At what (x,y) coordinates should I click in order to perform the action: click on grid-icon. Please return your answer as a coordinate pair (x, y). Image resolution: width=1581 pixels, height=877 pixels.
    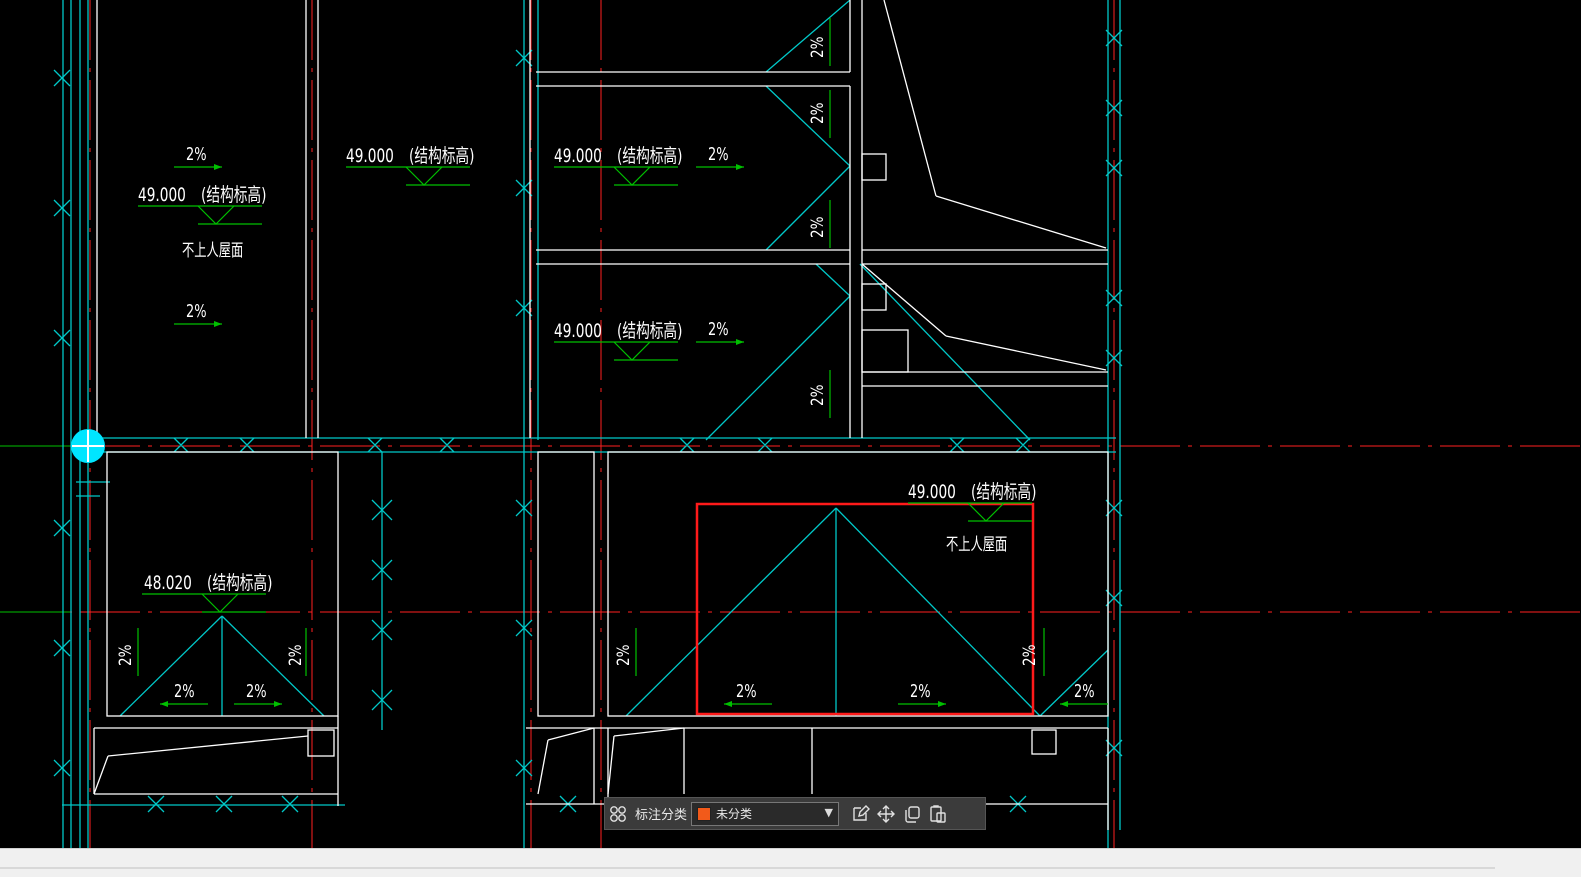
    Looking at the image, I should click on (618, 814).